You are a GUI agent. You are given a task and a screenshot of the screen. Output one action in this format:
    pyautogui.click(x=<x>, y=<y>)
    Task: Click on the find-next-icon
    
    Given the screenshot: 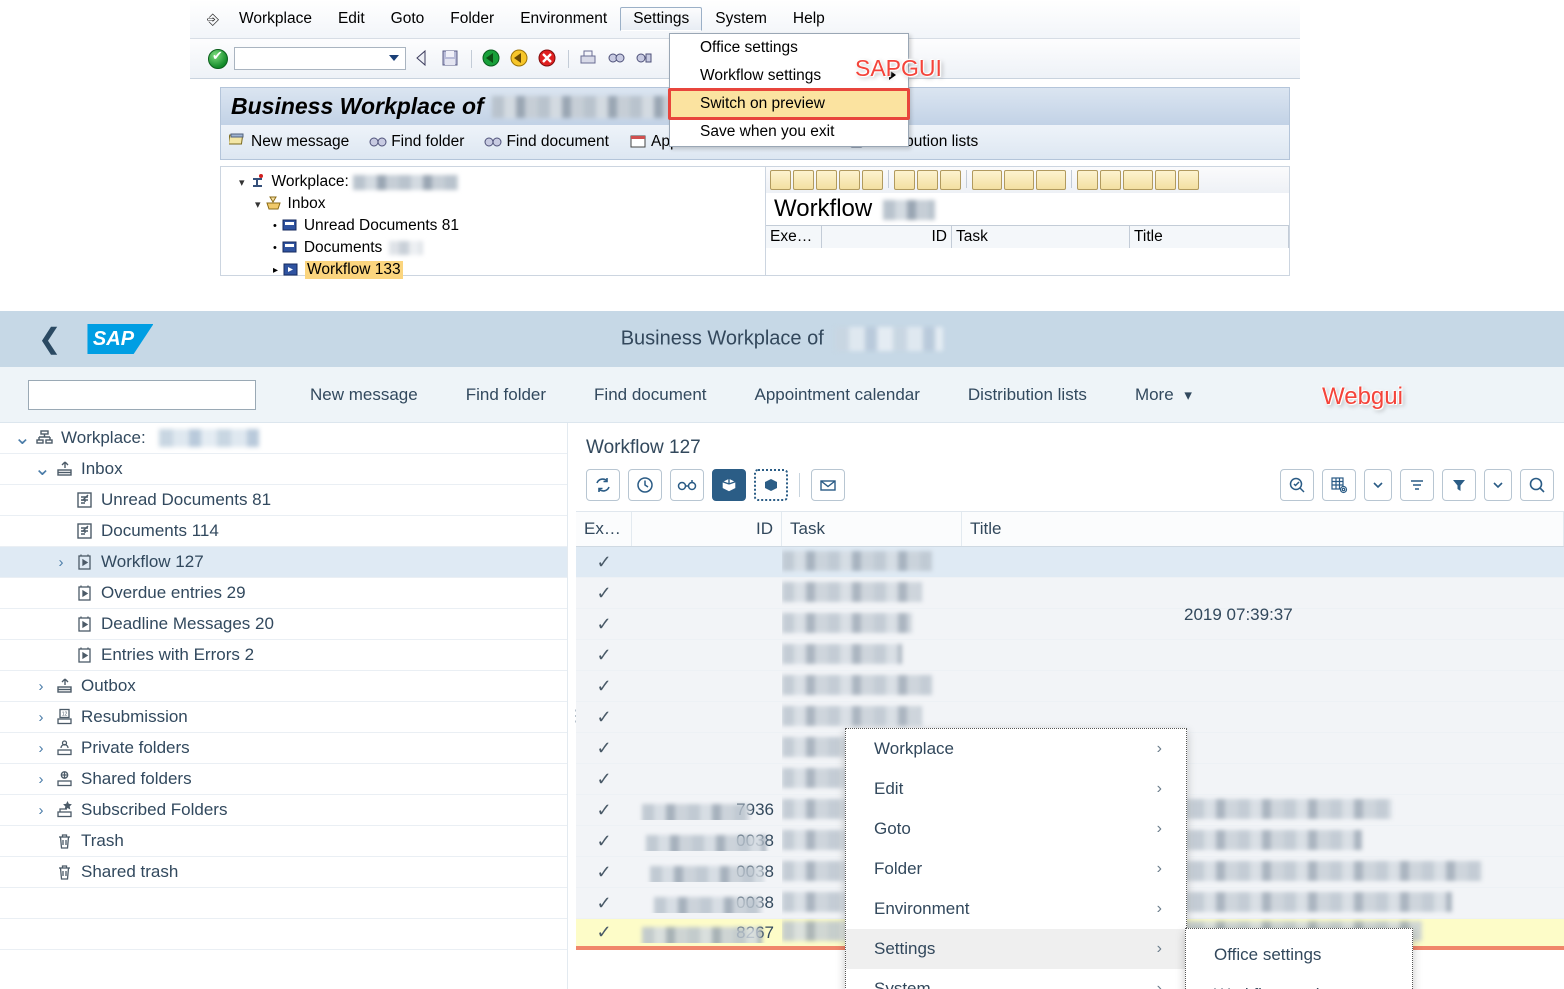 What is the action you would take?
    pyautogui.click(x=645, y=59)
    